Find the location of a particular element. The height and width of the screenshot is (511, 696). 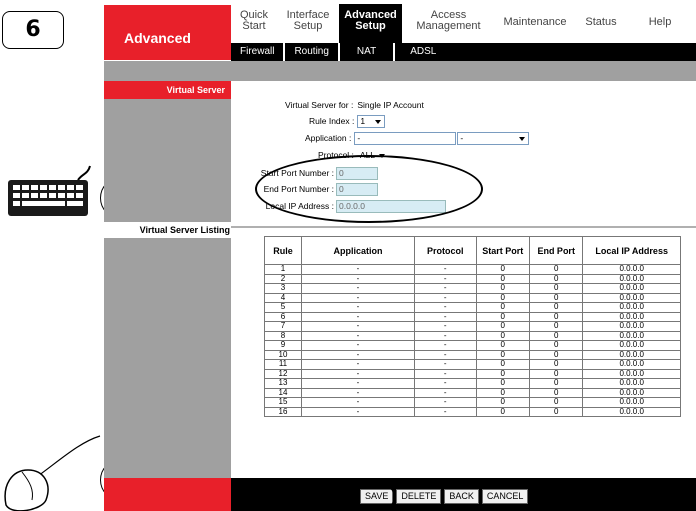

bottom-action-bar: SAVE DELETE BACK CANCEL is located at coordinates (400, 494).